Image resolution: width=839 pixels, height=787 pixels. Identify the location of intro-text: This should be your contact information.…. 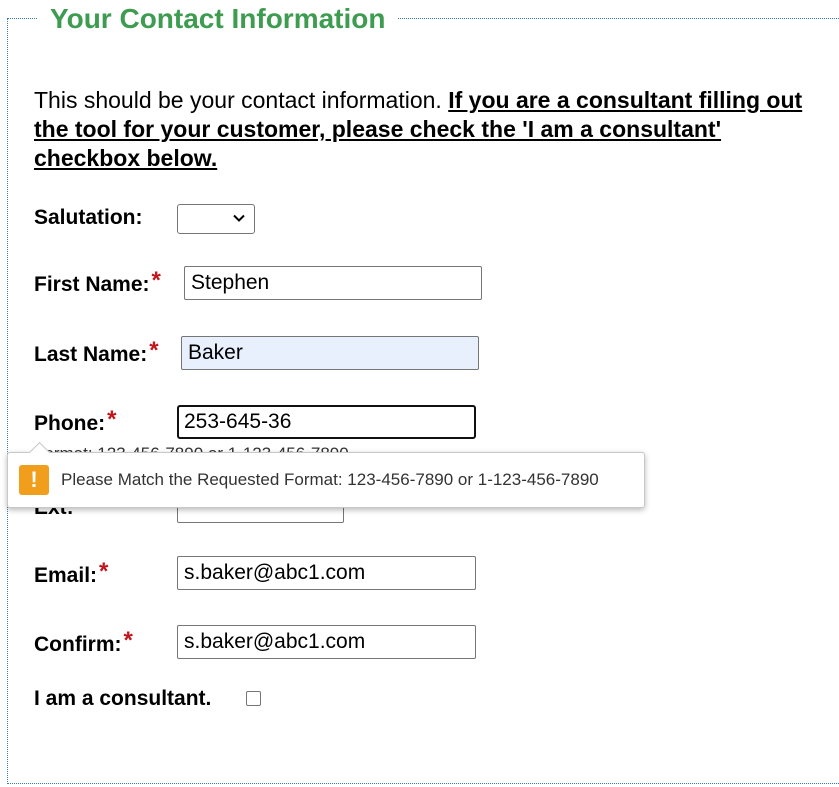
(429, 129).